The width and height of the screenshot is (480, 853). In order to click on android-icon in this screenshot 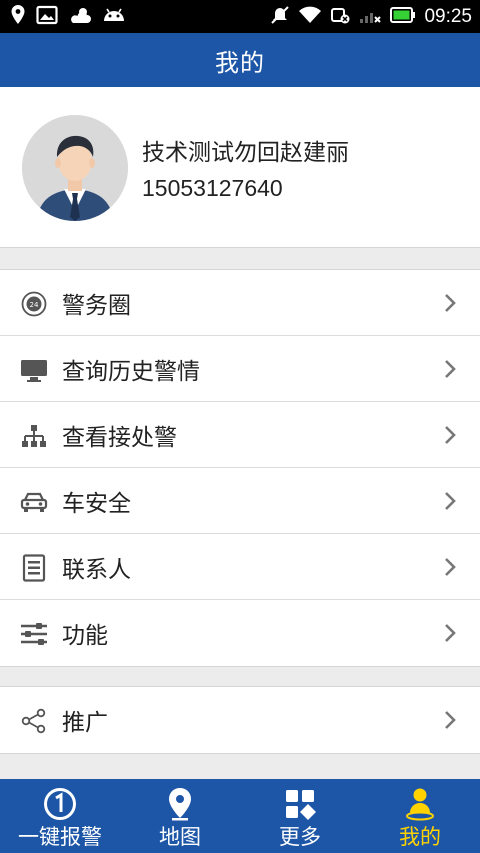, I will do `click(114, 17)`.